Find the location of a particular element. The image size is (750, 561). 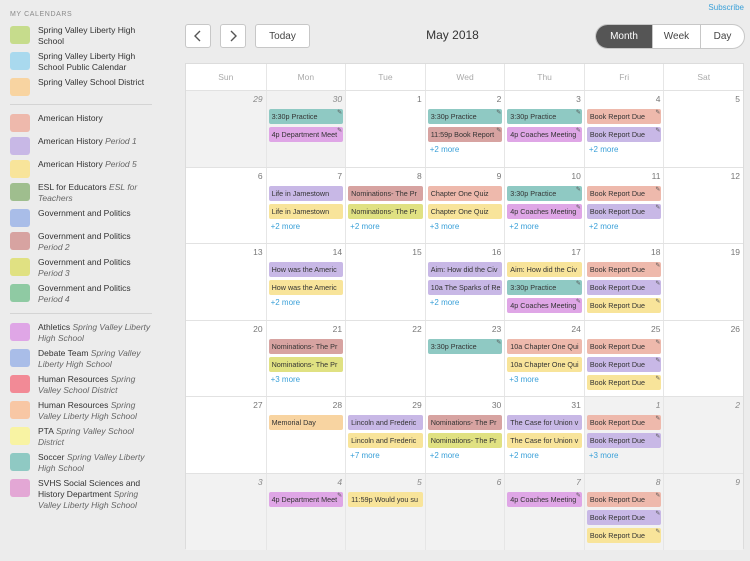

event-chip: The Case for Union v is located at coordinates (544, 440).